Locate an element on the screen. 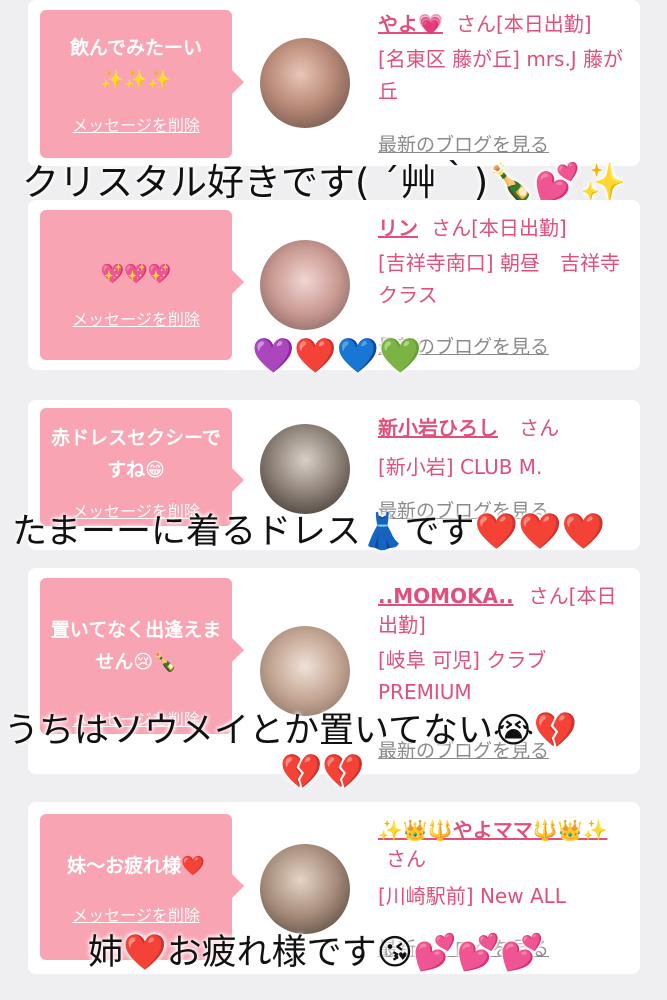  message-text: 飲んでみたーい is located at coordinates (136, 48).